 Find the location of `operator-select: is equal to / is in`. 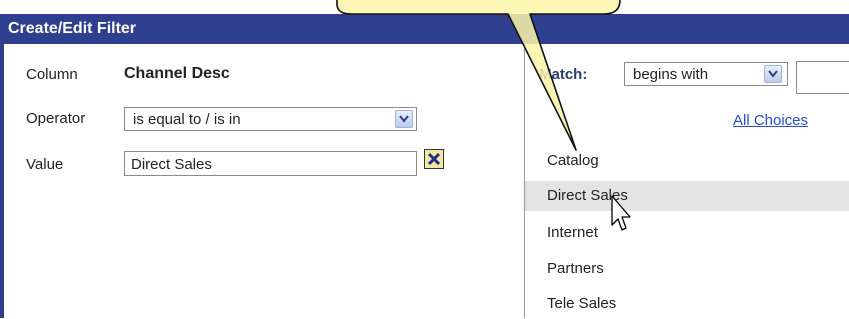

operator-select: is equal to / is in is located at coordinates (270, 119).